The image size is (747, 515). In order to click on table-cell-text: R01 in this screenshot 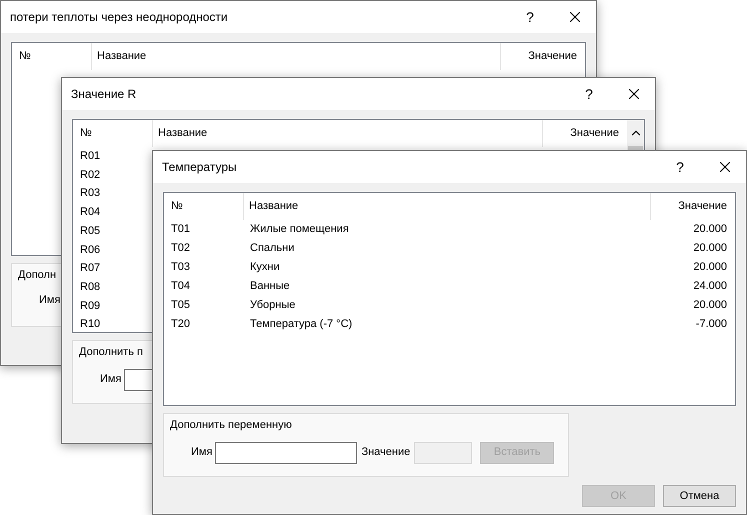, I will do `click(90, 156)`.